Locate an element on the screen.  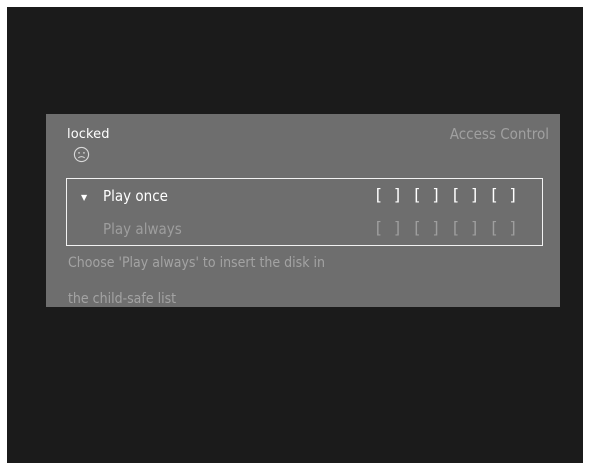
option-label: Play once is located at coordinates (135, 196).